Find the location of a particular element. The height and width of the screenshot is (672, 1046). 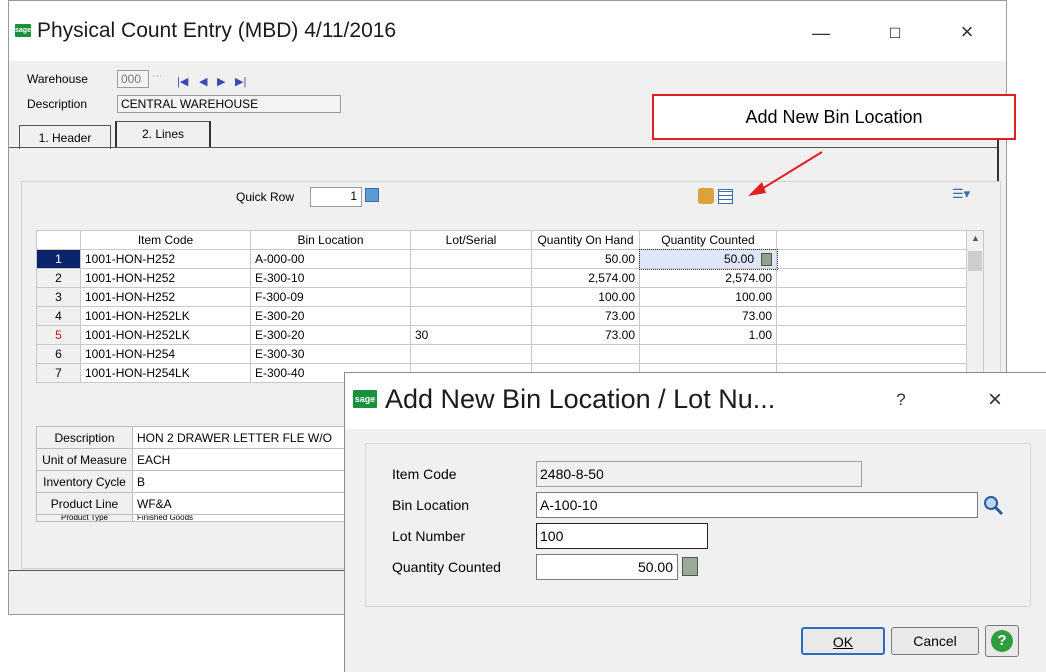

quantity-counted-cell: 2,574.00 is located at coordinates (708, 278).